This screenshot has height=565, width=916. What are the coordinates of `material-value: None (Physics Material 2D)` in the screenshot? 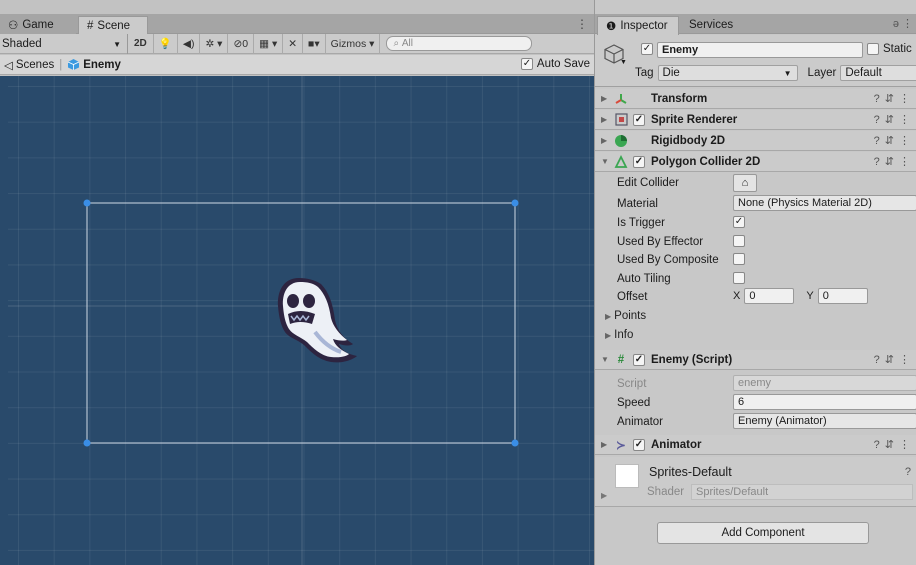 It's located at (824, 203).